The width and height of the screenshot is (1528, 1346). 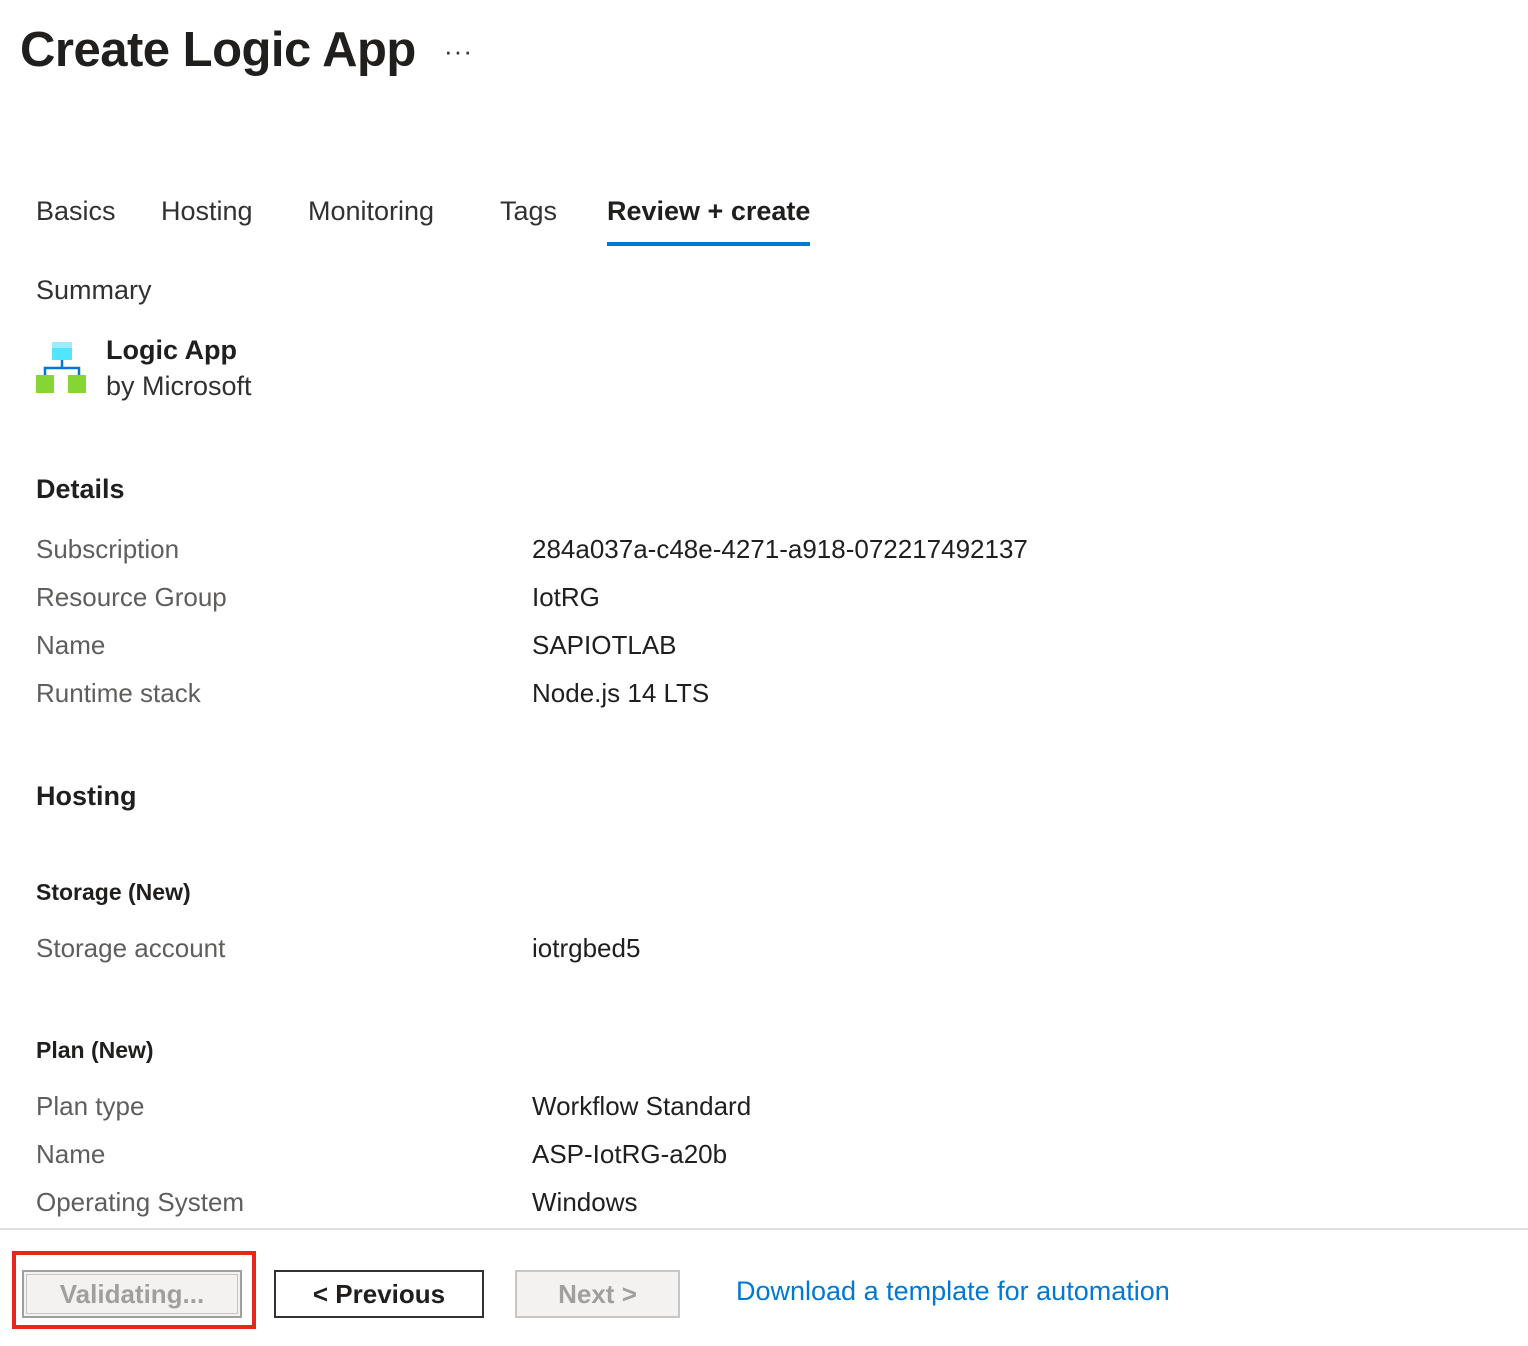 What do you see at coordinates (736, 648) in the screenshot?
I see `detail-row-name: Name SAPIOTLAB` at bounding box center [736, 648].